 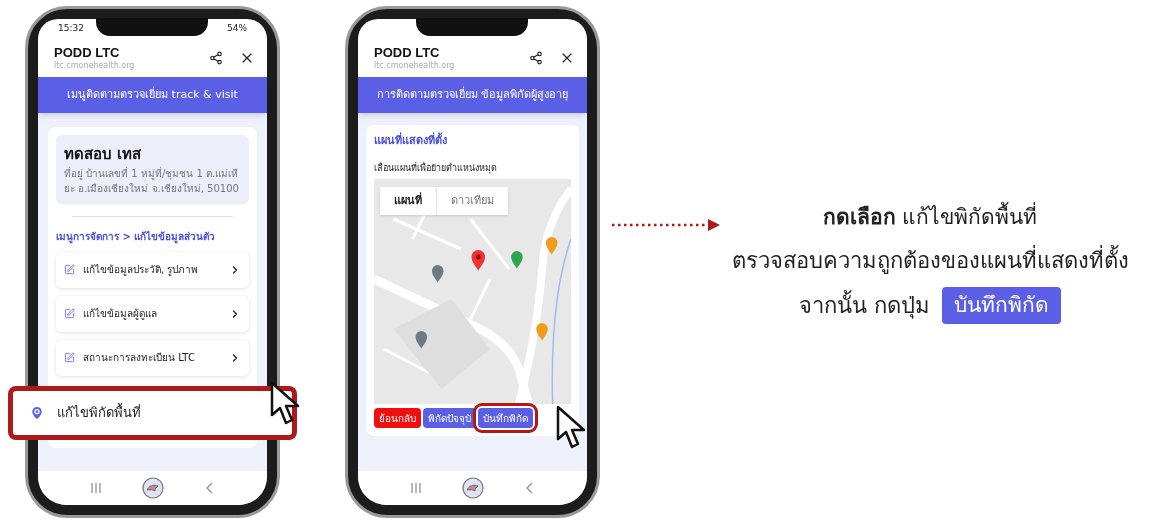 What do you see at coordinates (152, 412) in the screenshot?
I see `menu-item: แก้ไขพิกัดพื้นที่` at bounding box center [152, 412].